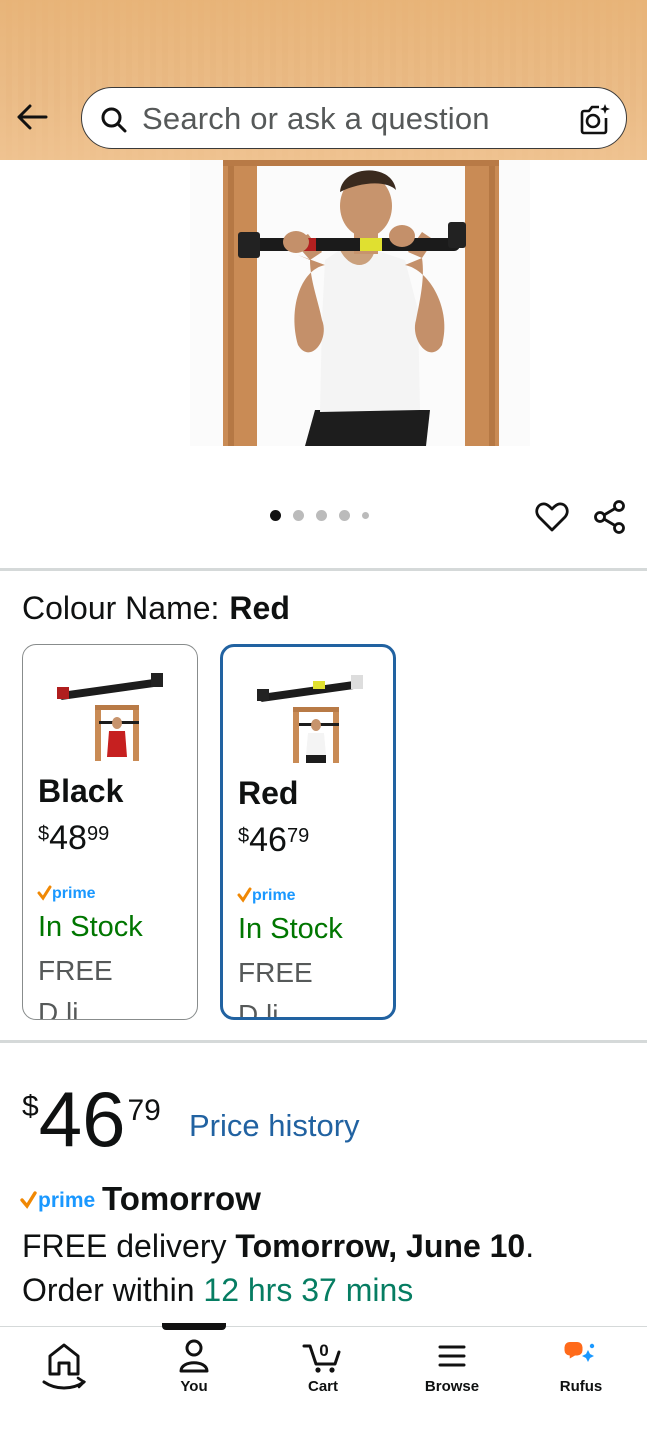 The height and width of the screenshot is (1441, 647). I want to click on delivery-date: FREE delivery Tomorrow, June 10., so click(278, 1246).